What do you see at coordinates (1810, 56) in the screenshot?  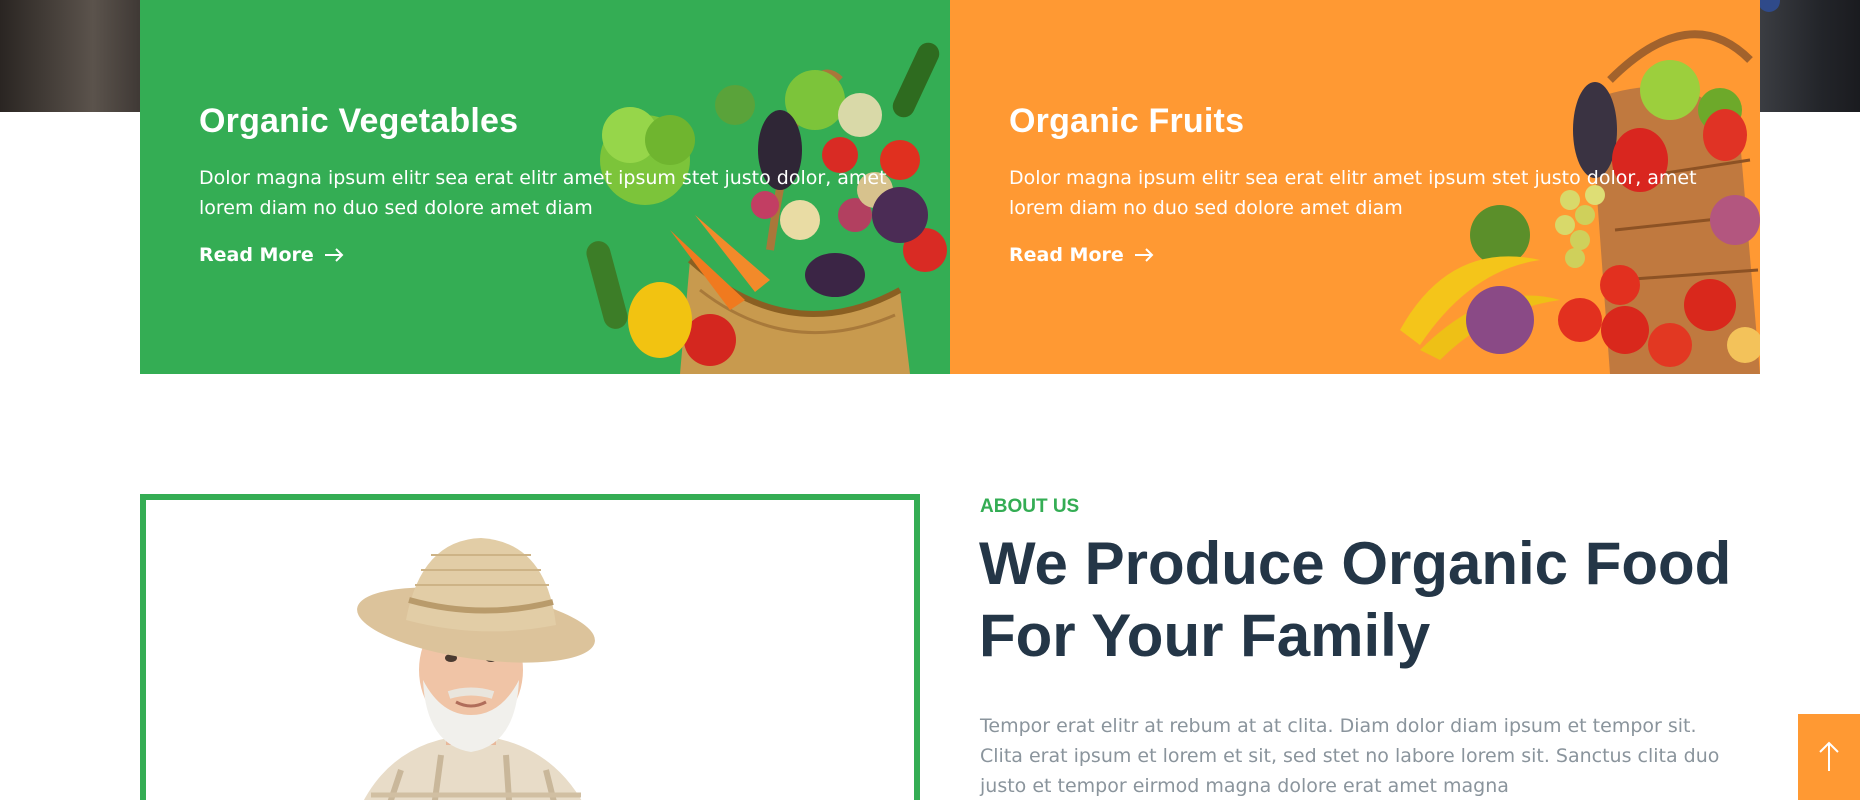 I see `hero-person-photo` at bounding box center [1810, 56].